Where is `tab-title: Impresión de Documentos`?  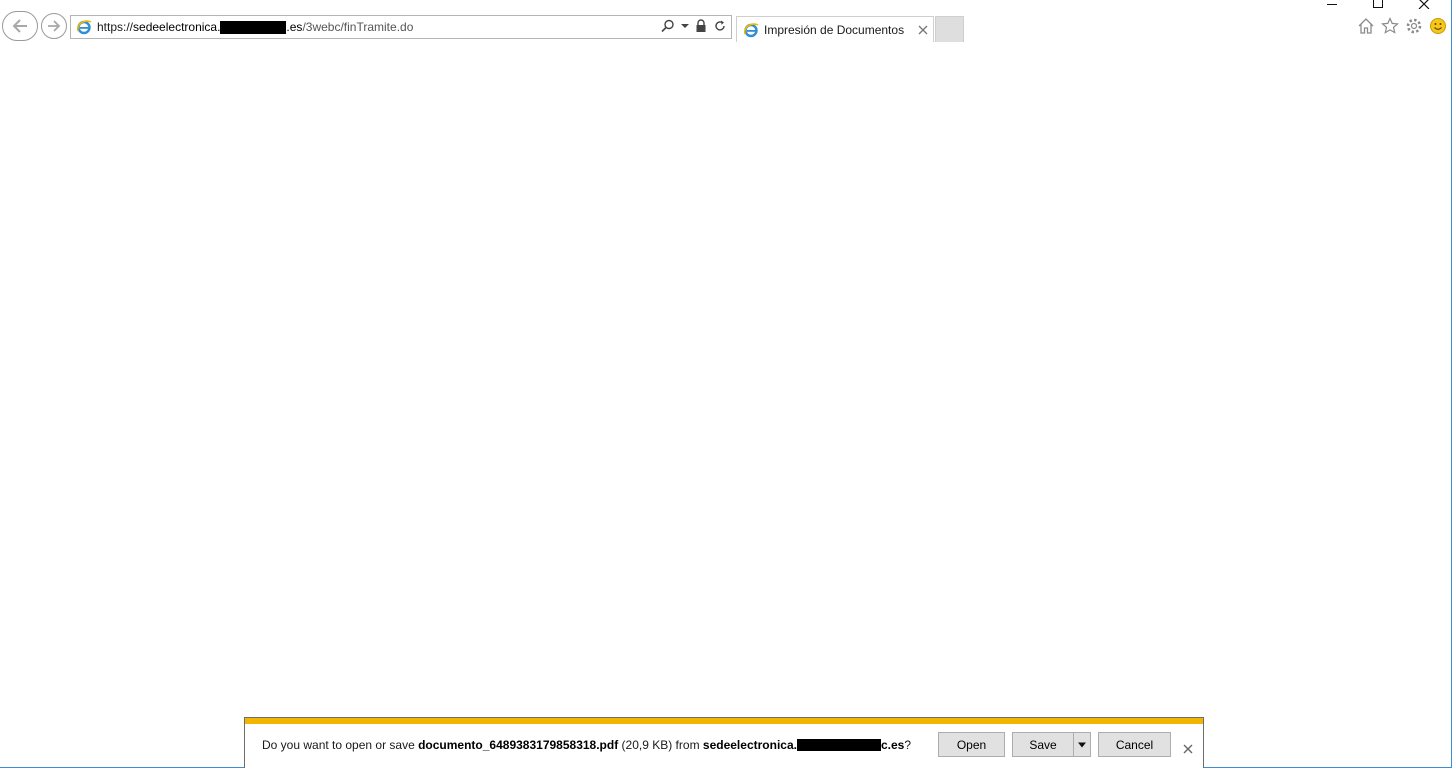 tab-title: Impresión de Documentos is located at coordinates (834, 29).